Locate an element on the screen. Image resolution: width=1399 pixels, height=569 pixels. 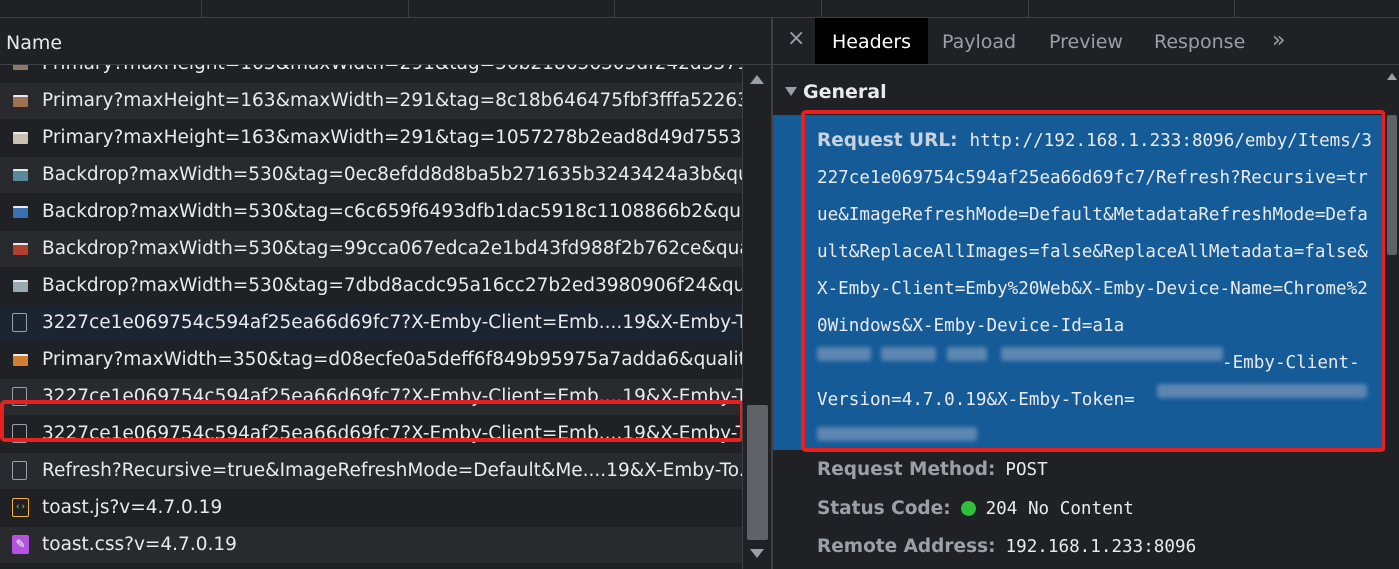
js-file-icon: ‹› is located at coordinates (20, 507).